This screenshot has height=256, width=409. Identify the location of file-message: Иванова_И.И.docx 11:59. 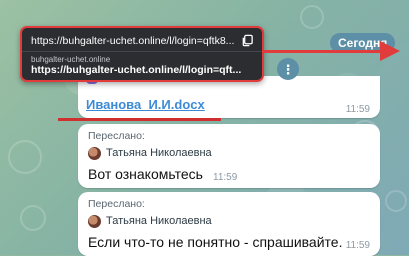
(229, 96).